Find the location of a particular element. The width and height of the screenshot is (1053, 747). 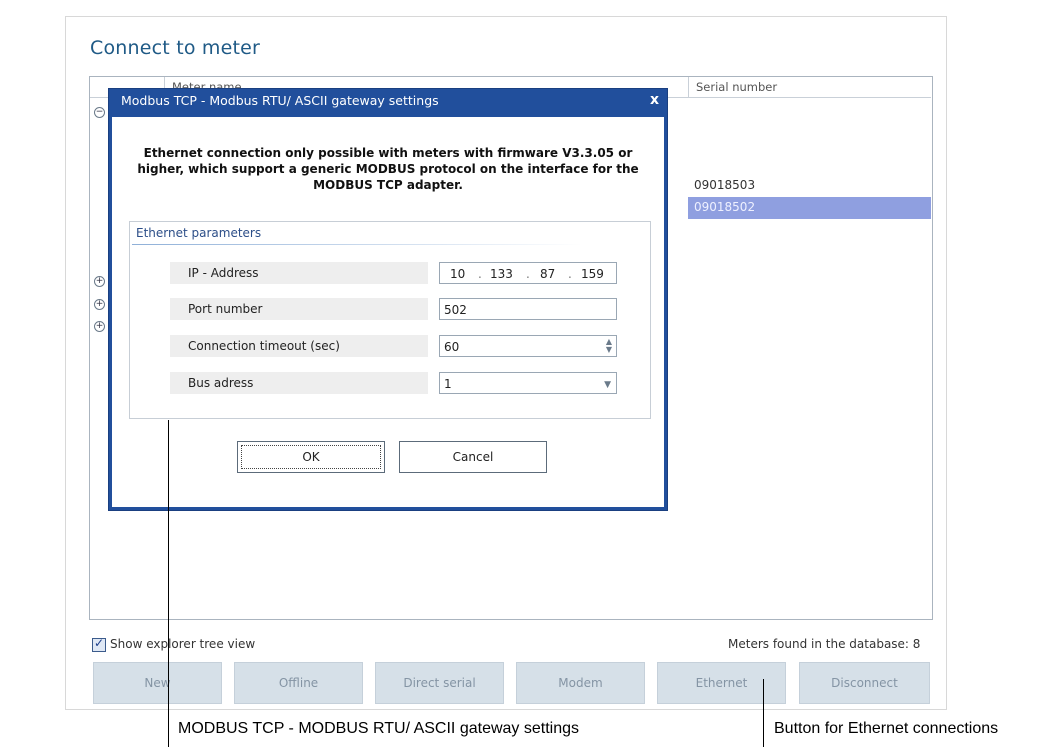

selected-row: 09018502 is located at coordinates (809, 208).